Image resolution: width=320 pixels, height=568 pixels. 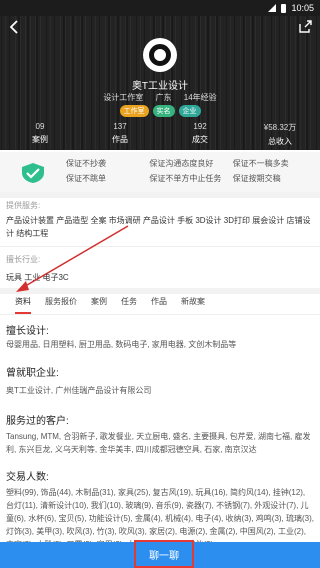 What do you see at coordinates (280, 141) in the screenshot?
I see `stat-label: 总收入` at bounding box center [280, 141].